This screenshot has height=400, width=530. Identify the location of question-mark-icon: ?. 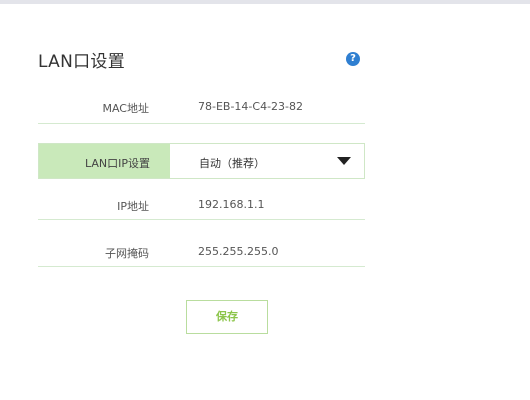
(353, 59).